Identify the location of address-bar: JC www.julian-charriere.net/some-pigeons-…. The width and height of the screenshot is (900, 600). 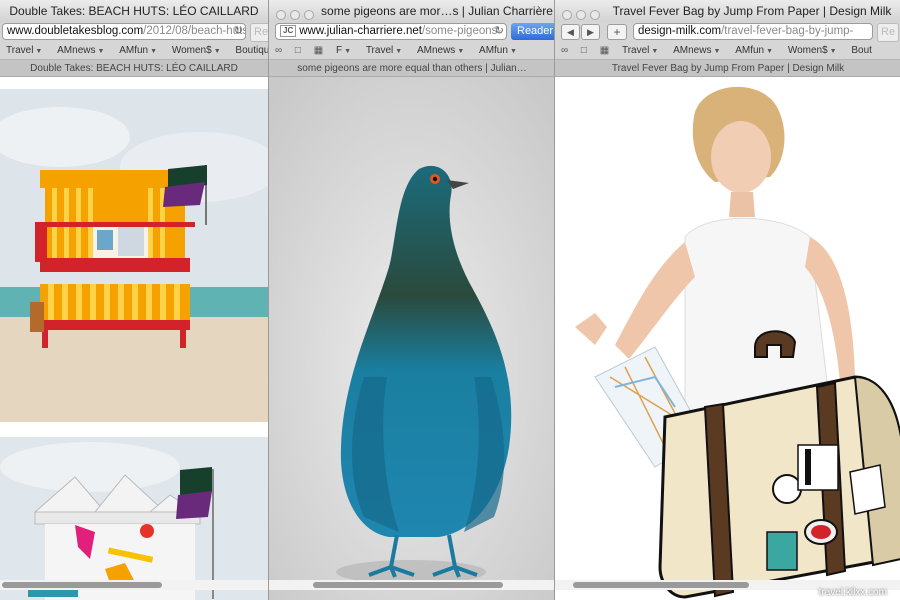
(391, 31).